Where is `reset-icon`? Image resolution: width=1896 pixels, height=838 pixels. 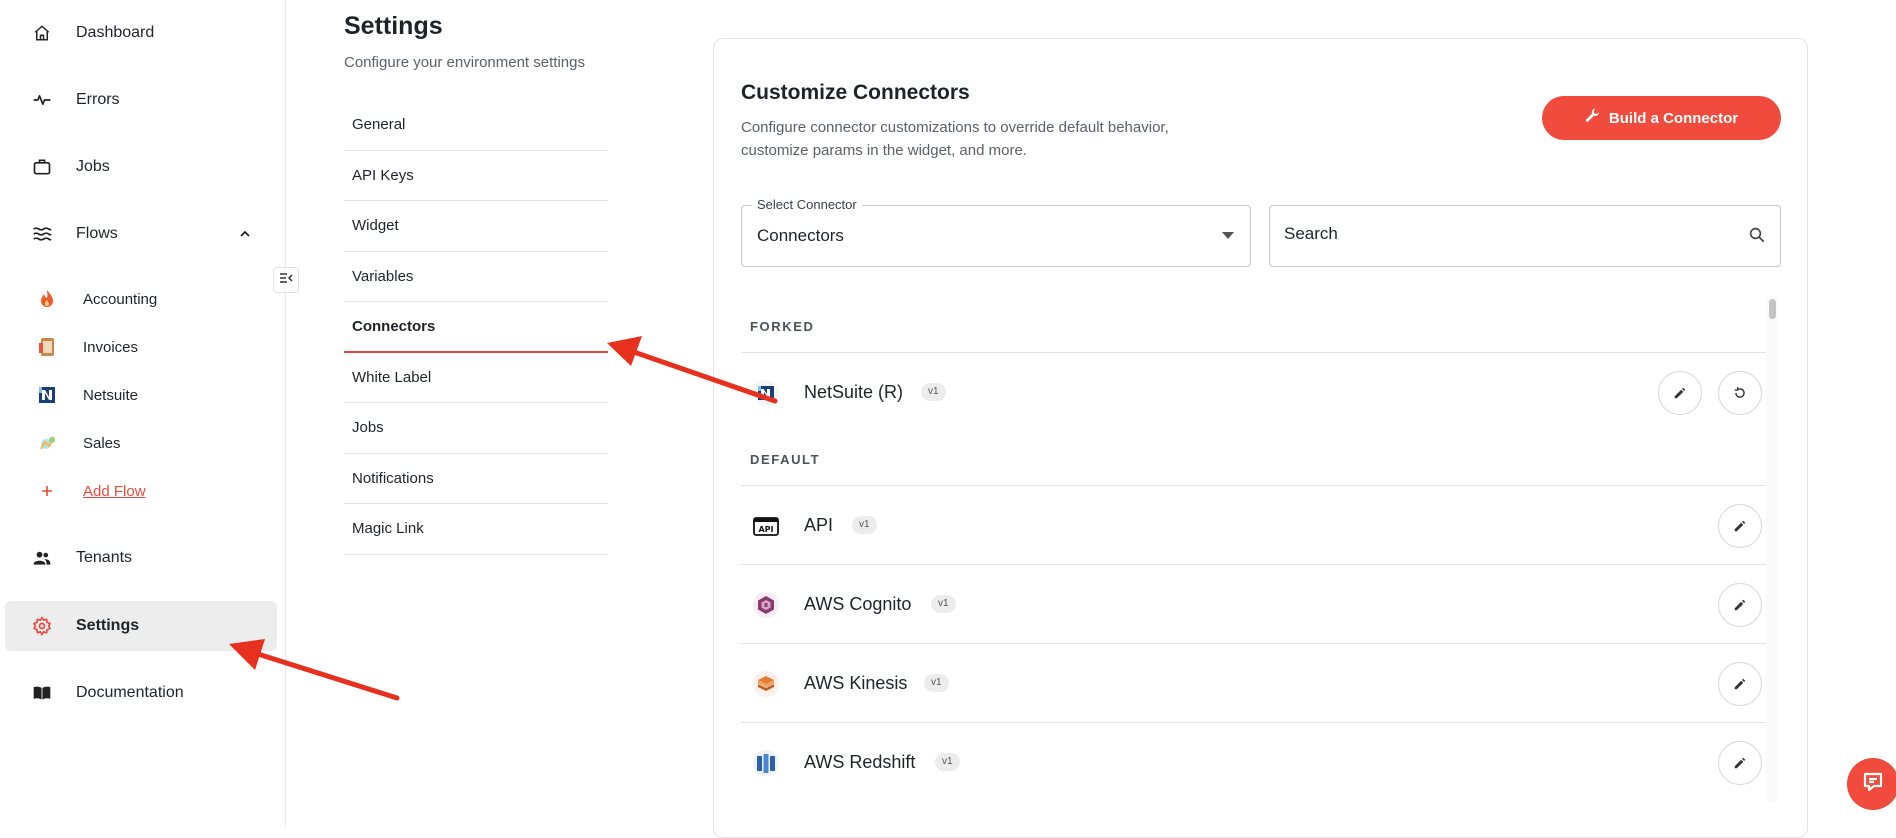 reset-icon is located at coordinates (1739, 392).